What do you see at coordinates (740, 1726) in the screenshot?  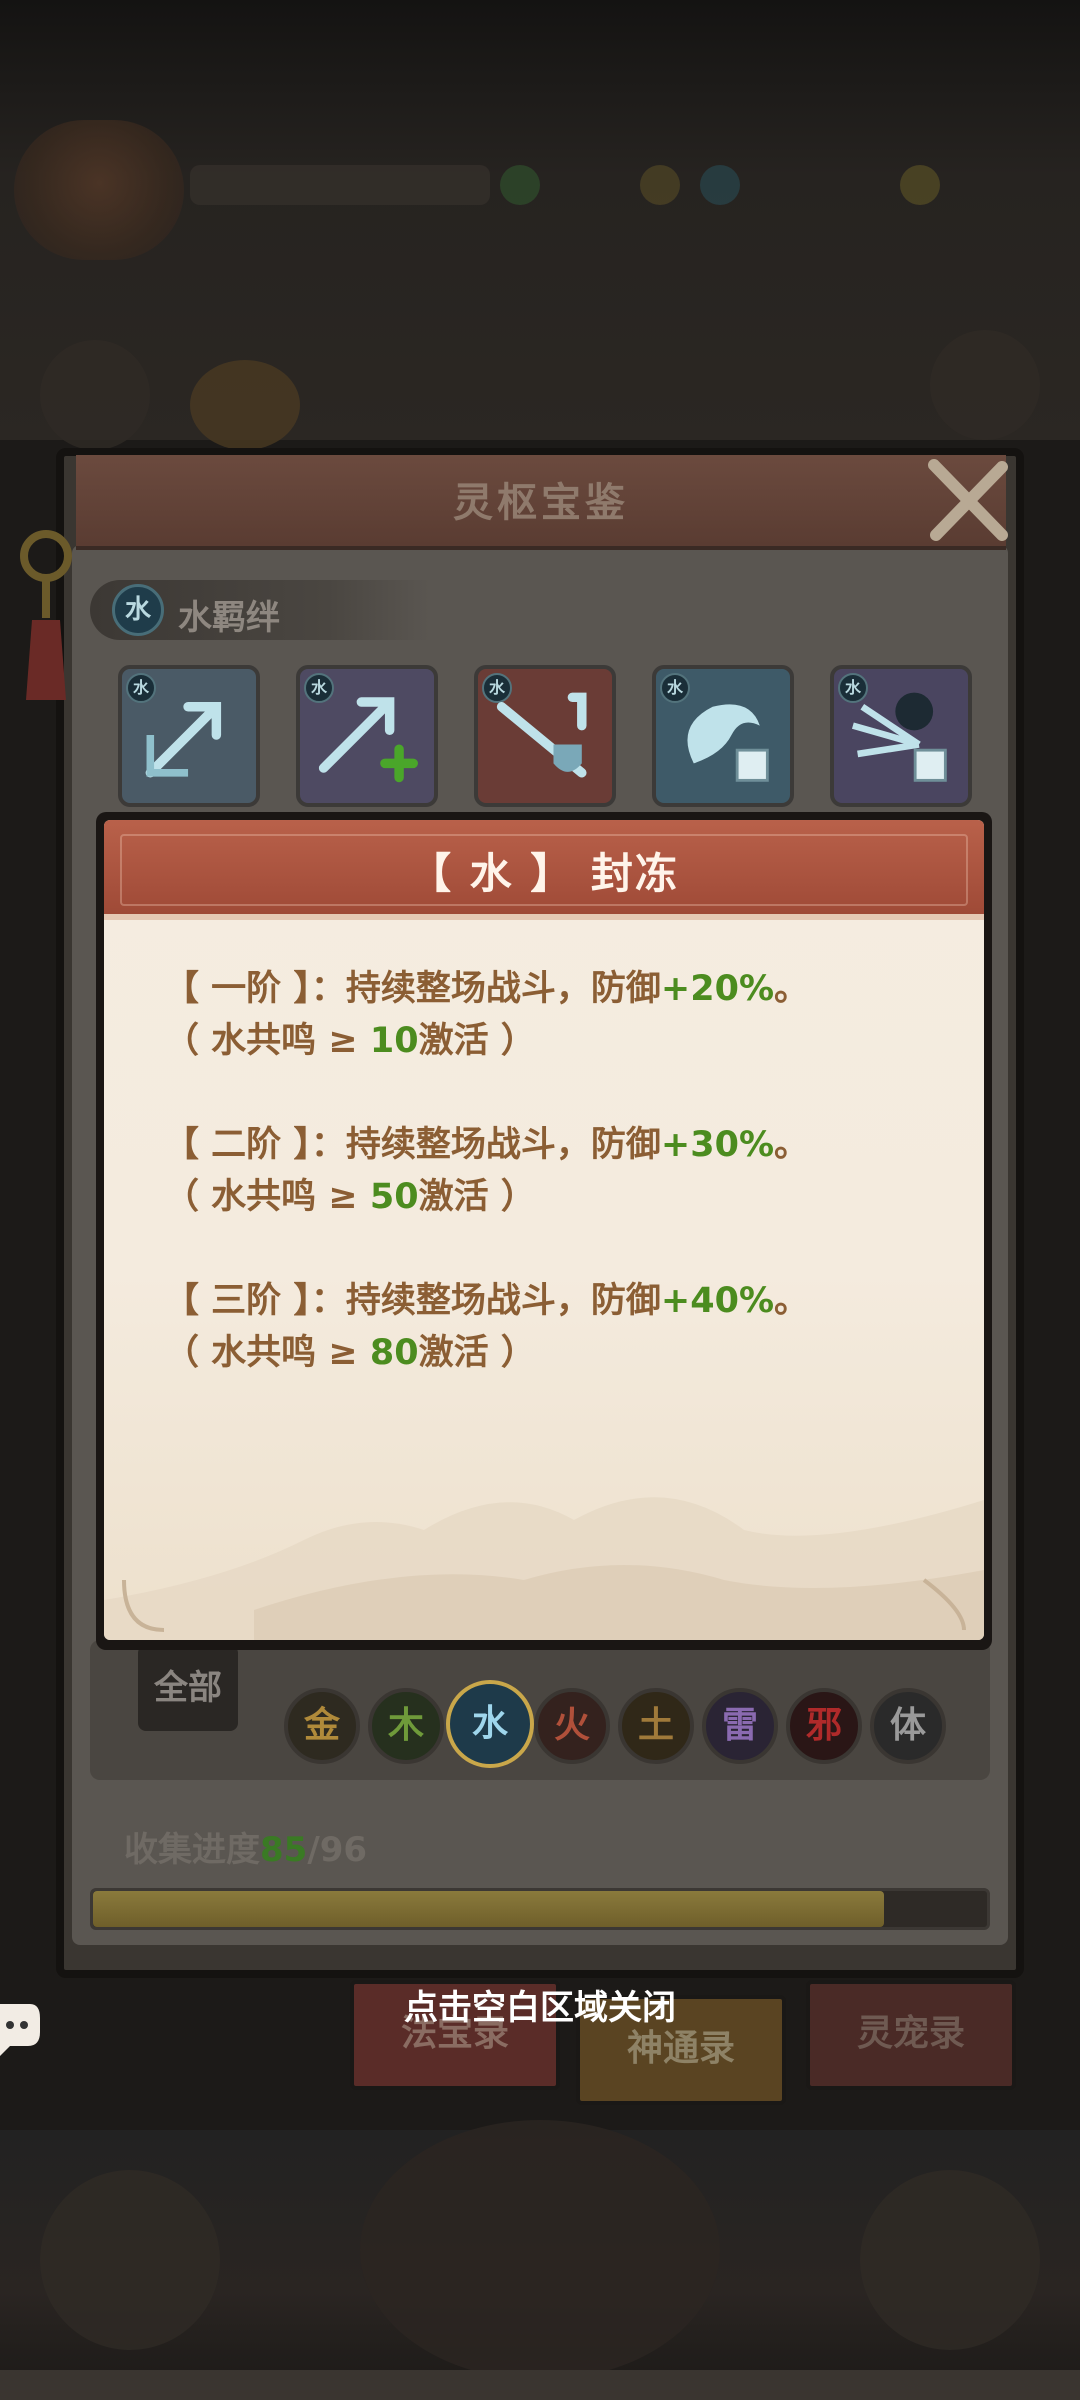 I see `filter-thunder-button: 雷` at bounding box center [740, 1726].